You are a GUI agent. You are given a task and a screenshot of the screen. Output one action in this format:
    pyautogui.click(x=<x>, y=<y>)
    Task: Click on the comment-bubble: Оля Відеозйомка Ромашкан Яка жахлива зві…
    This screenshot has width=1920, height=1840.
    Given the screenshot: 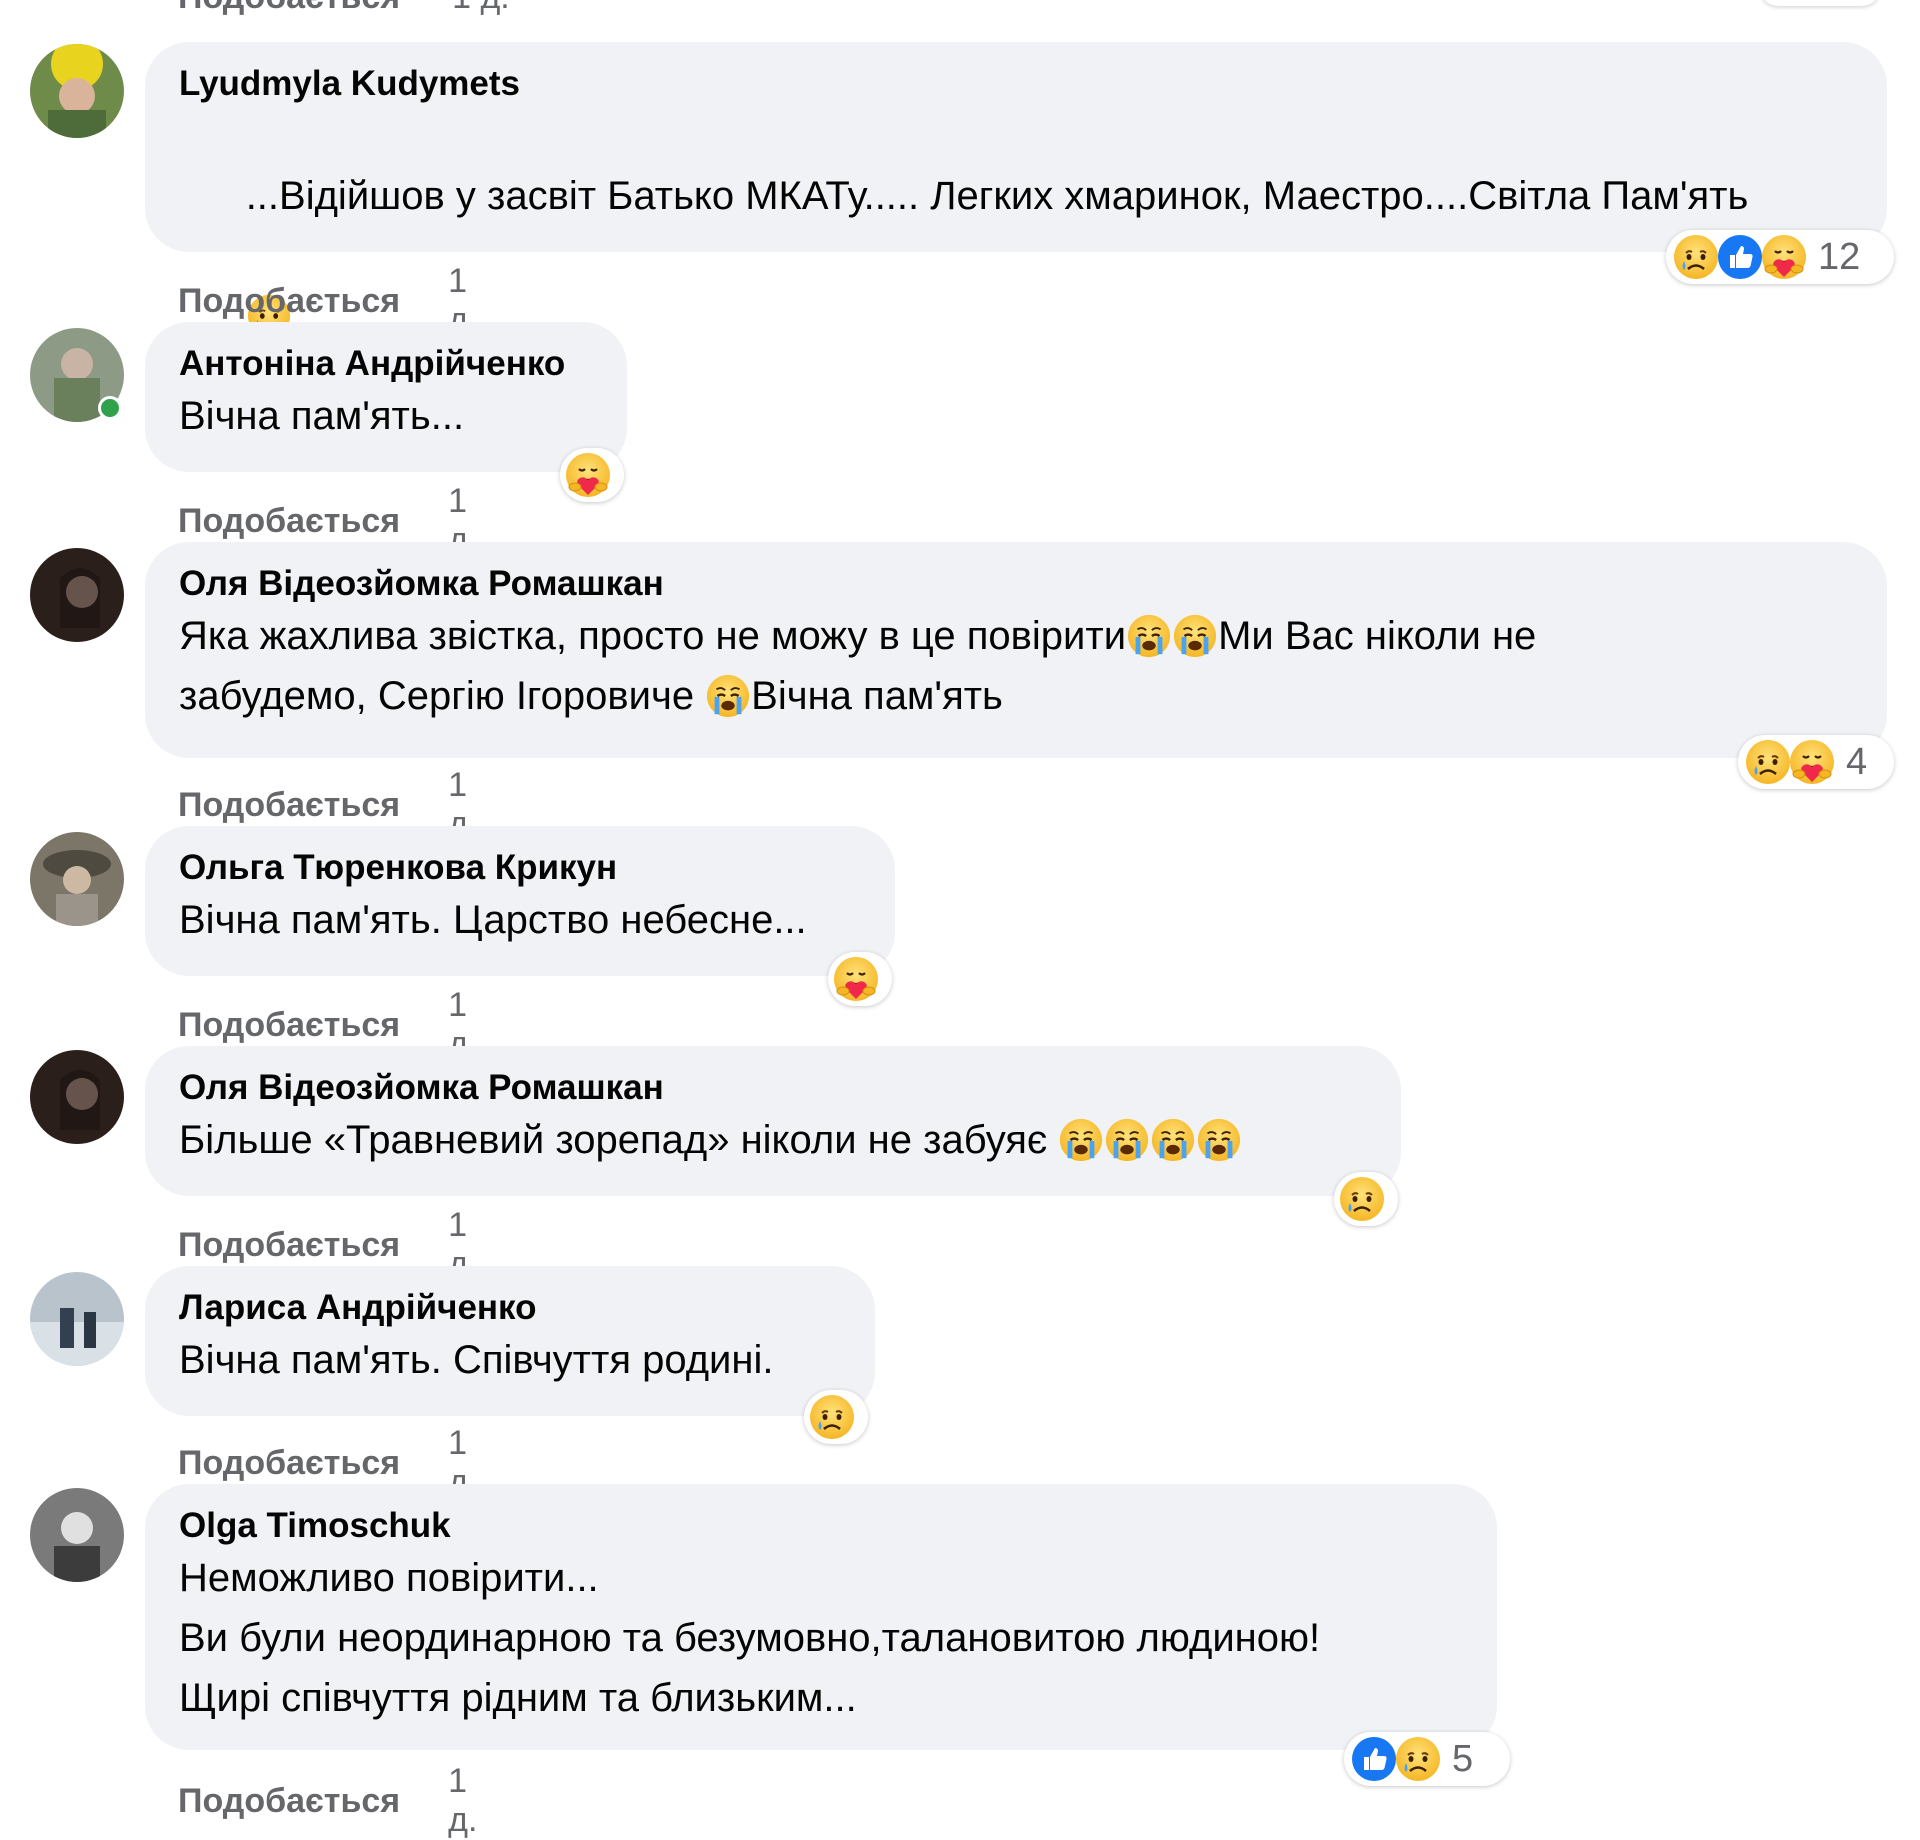 What is the action you would take?
    pyautogui.click(x=1016, y=650)
    